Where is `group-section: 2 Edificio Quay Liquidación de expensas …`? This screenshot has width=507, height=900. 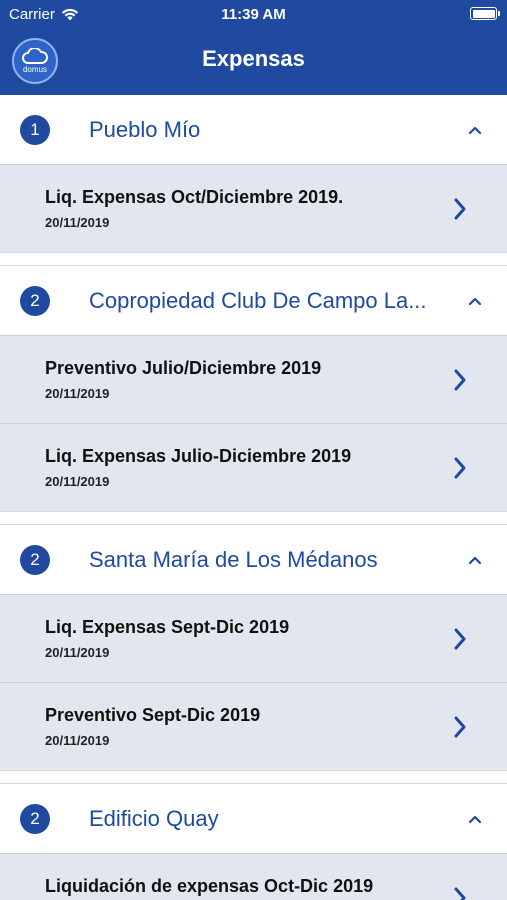 group-section: 2 Edificio Quay Liquidación de expensas … is located at coordinates (253, 841).